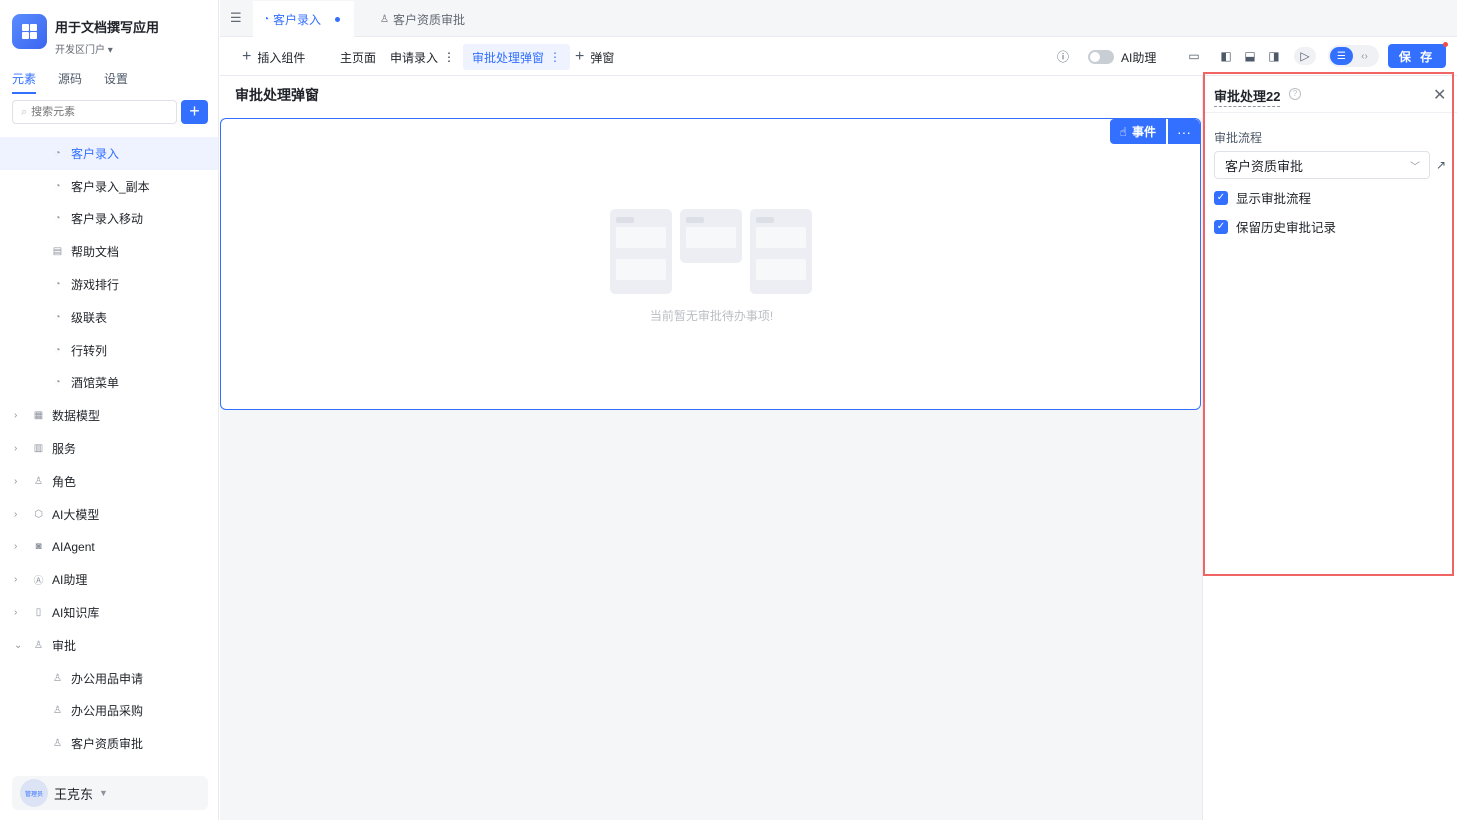 Image resolution: width=1457 pixels, height=820 pixels. I want to click on tab-customer-approval: ♙ 客户资质审批, so click(422, 19).